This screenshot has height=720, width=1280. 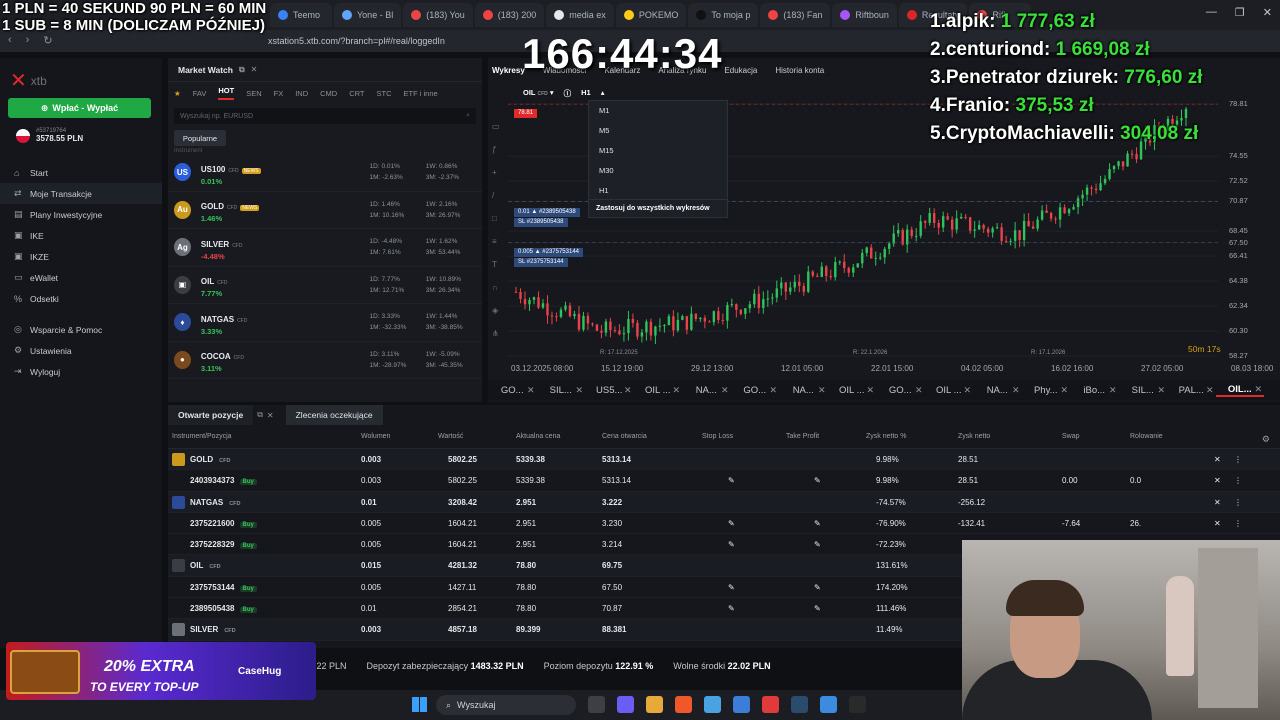 What do you see at coordinates (419, 704) in the screenshot?
I see `windows-start-icon` at bounding box center [419, 704].